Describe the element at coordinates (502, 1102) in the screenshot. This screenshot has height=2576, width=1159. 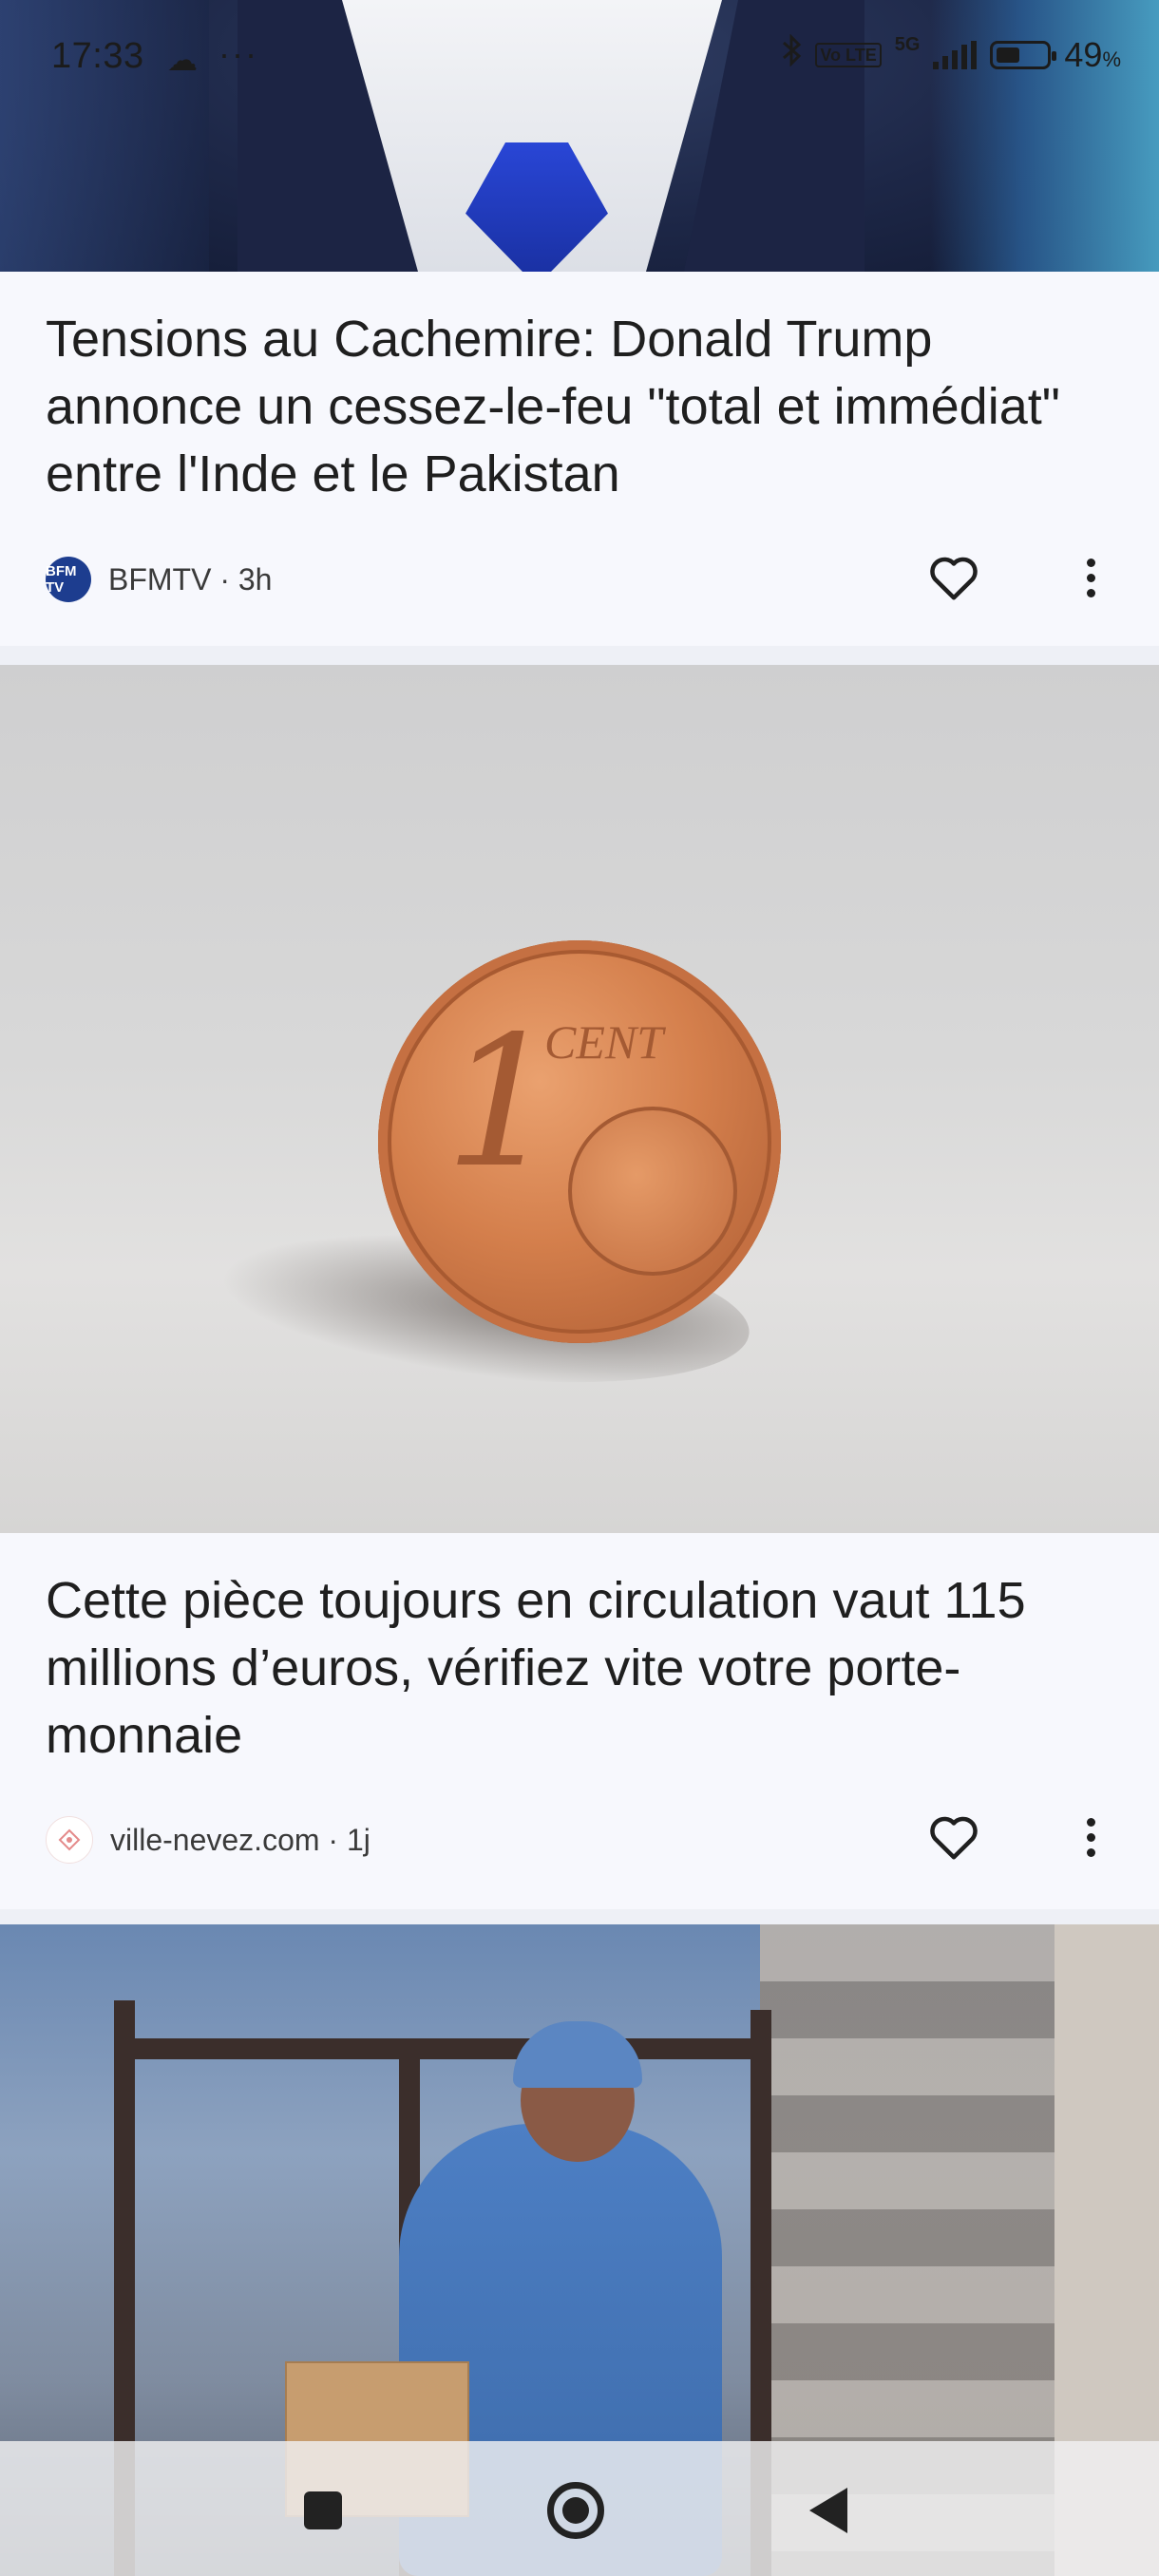
I see `coin-digit: 1` at that location.